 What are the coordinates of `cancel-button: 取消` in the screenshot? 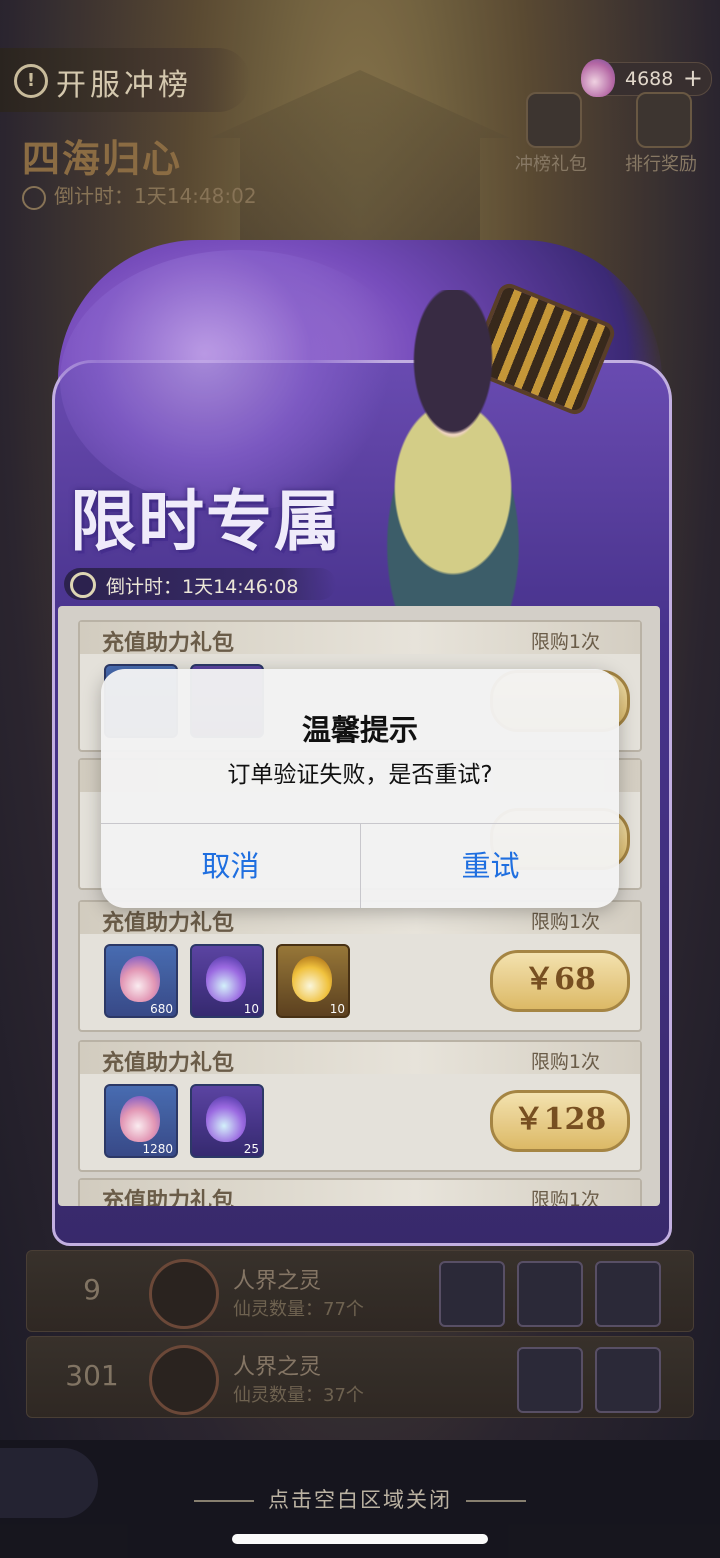 It's located at (230, 866).